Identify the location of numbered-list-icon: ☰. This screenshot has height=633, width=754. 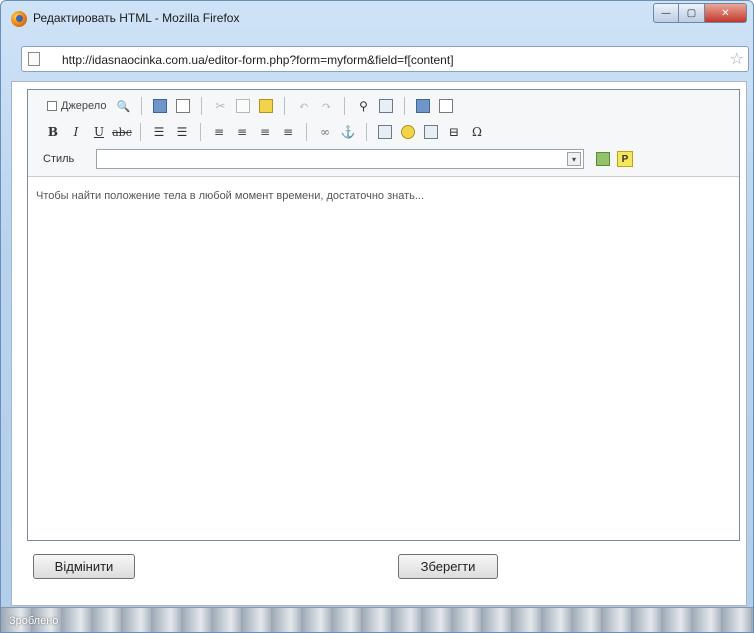
(159, 132).